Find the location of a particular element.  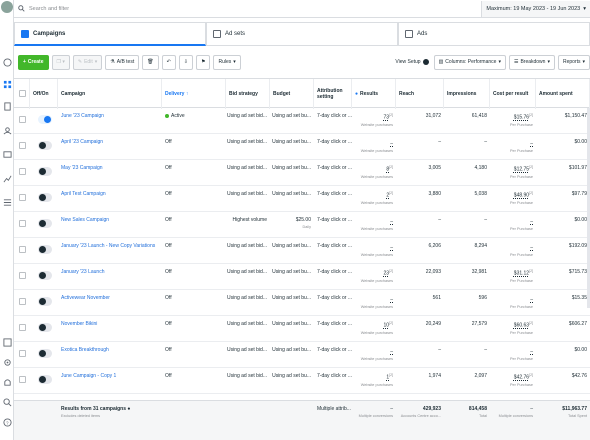

campaign-name-link: May '23 Campaign is located at coordinates (82, 168).